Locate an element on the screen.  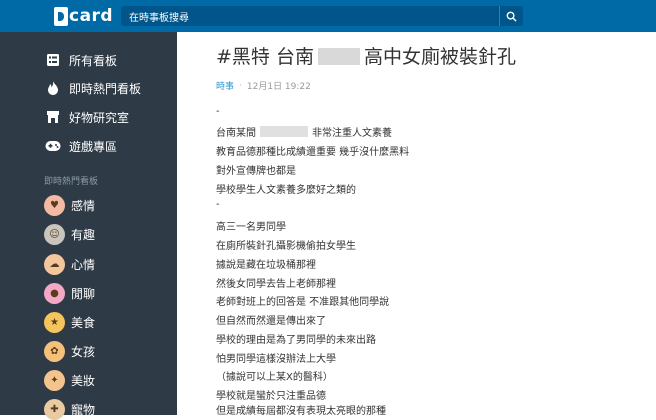
board-avatar-icon: ☺ is located at coordinates (54, 234).